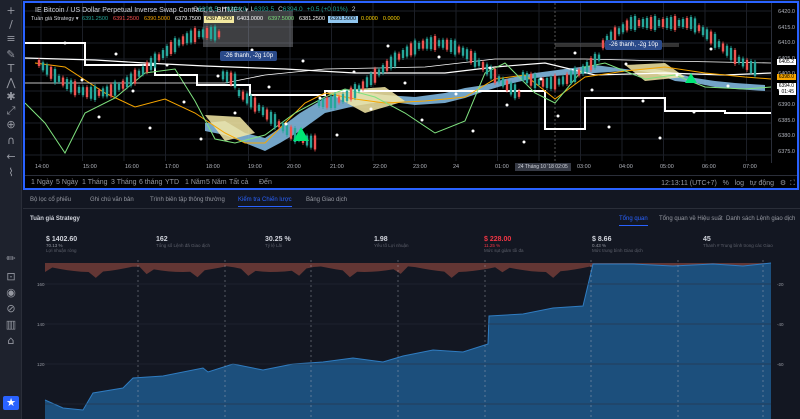 The height and width of the screenshot is (419, 800). Describe the element at coordinates (95, 182) in the screenshot. I see `range-button: 1 Tháng` at that location.